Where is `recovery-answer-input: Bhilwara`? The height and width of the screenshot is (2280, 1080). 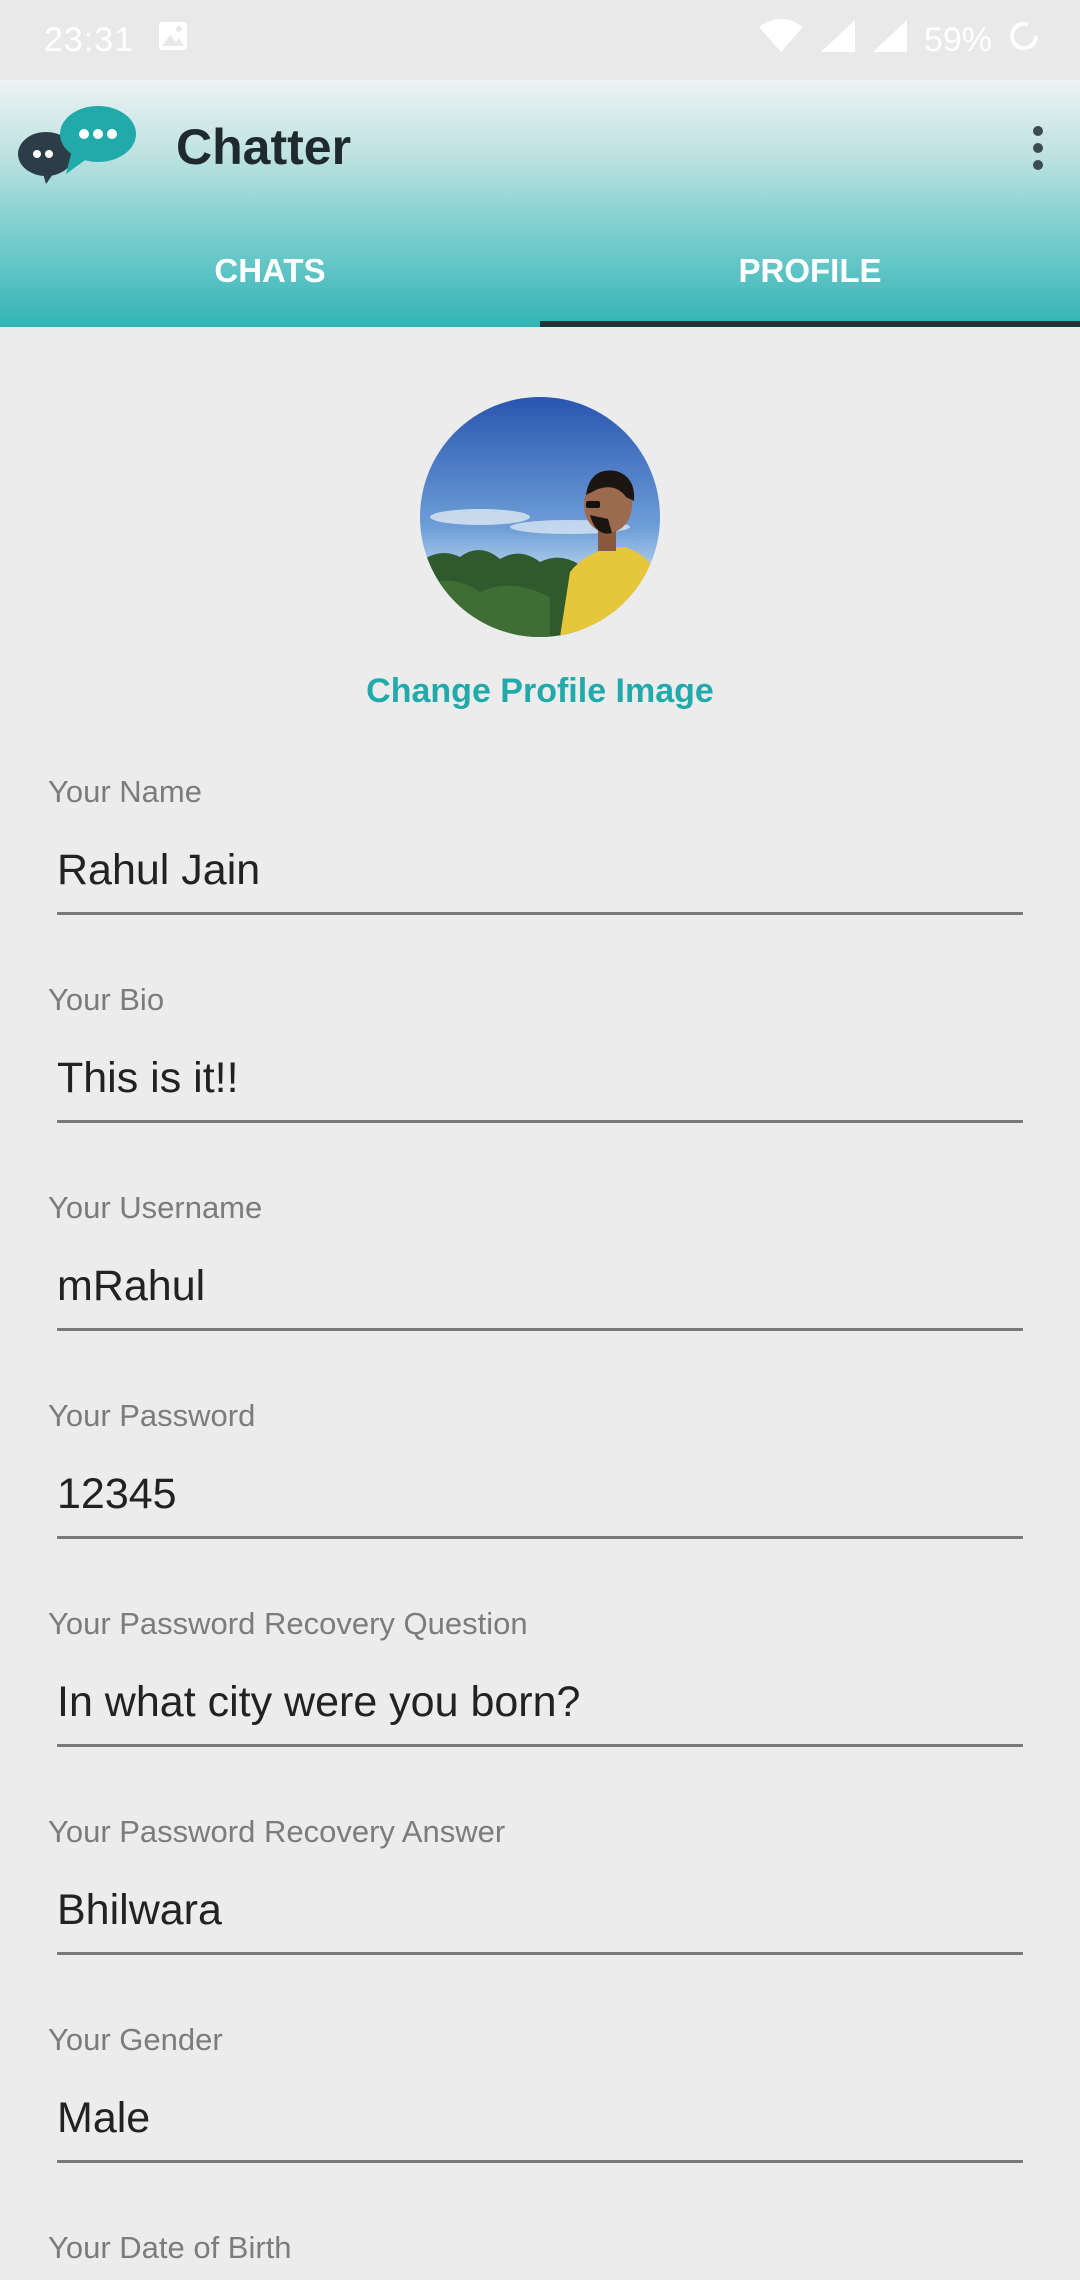 recovery-answer-input: Bhilwara is located at coordinates (540, 1910).